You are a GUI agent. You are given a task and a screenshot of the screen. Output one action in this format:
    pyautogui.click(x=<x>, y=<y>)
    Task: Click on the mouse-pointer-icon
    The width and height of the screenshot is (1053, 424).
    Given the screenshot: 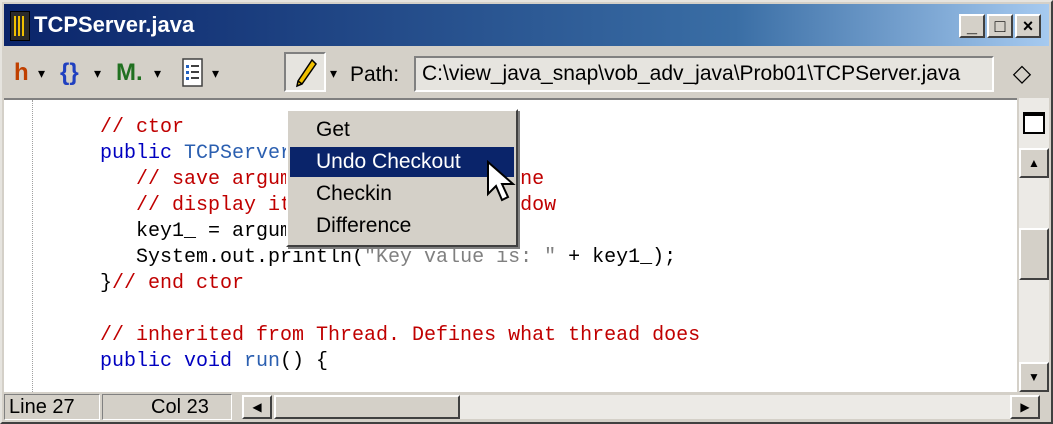 What is the action you would take?
    pyautogui.click(x=501, y=181)
    